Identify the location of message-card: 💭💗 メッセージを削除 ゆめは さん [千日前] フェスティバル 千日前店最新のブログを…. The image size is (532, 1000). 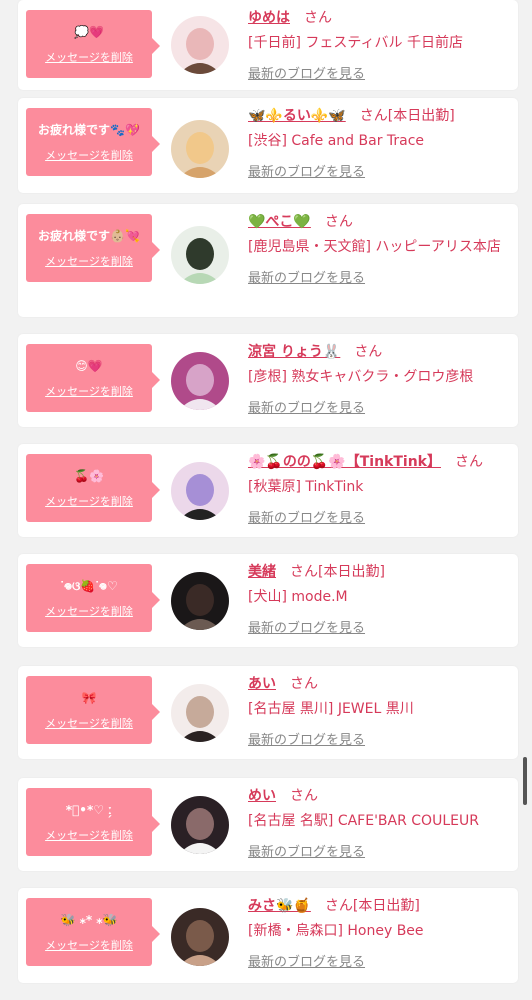
(268, 45).